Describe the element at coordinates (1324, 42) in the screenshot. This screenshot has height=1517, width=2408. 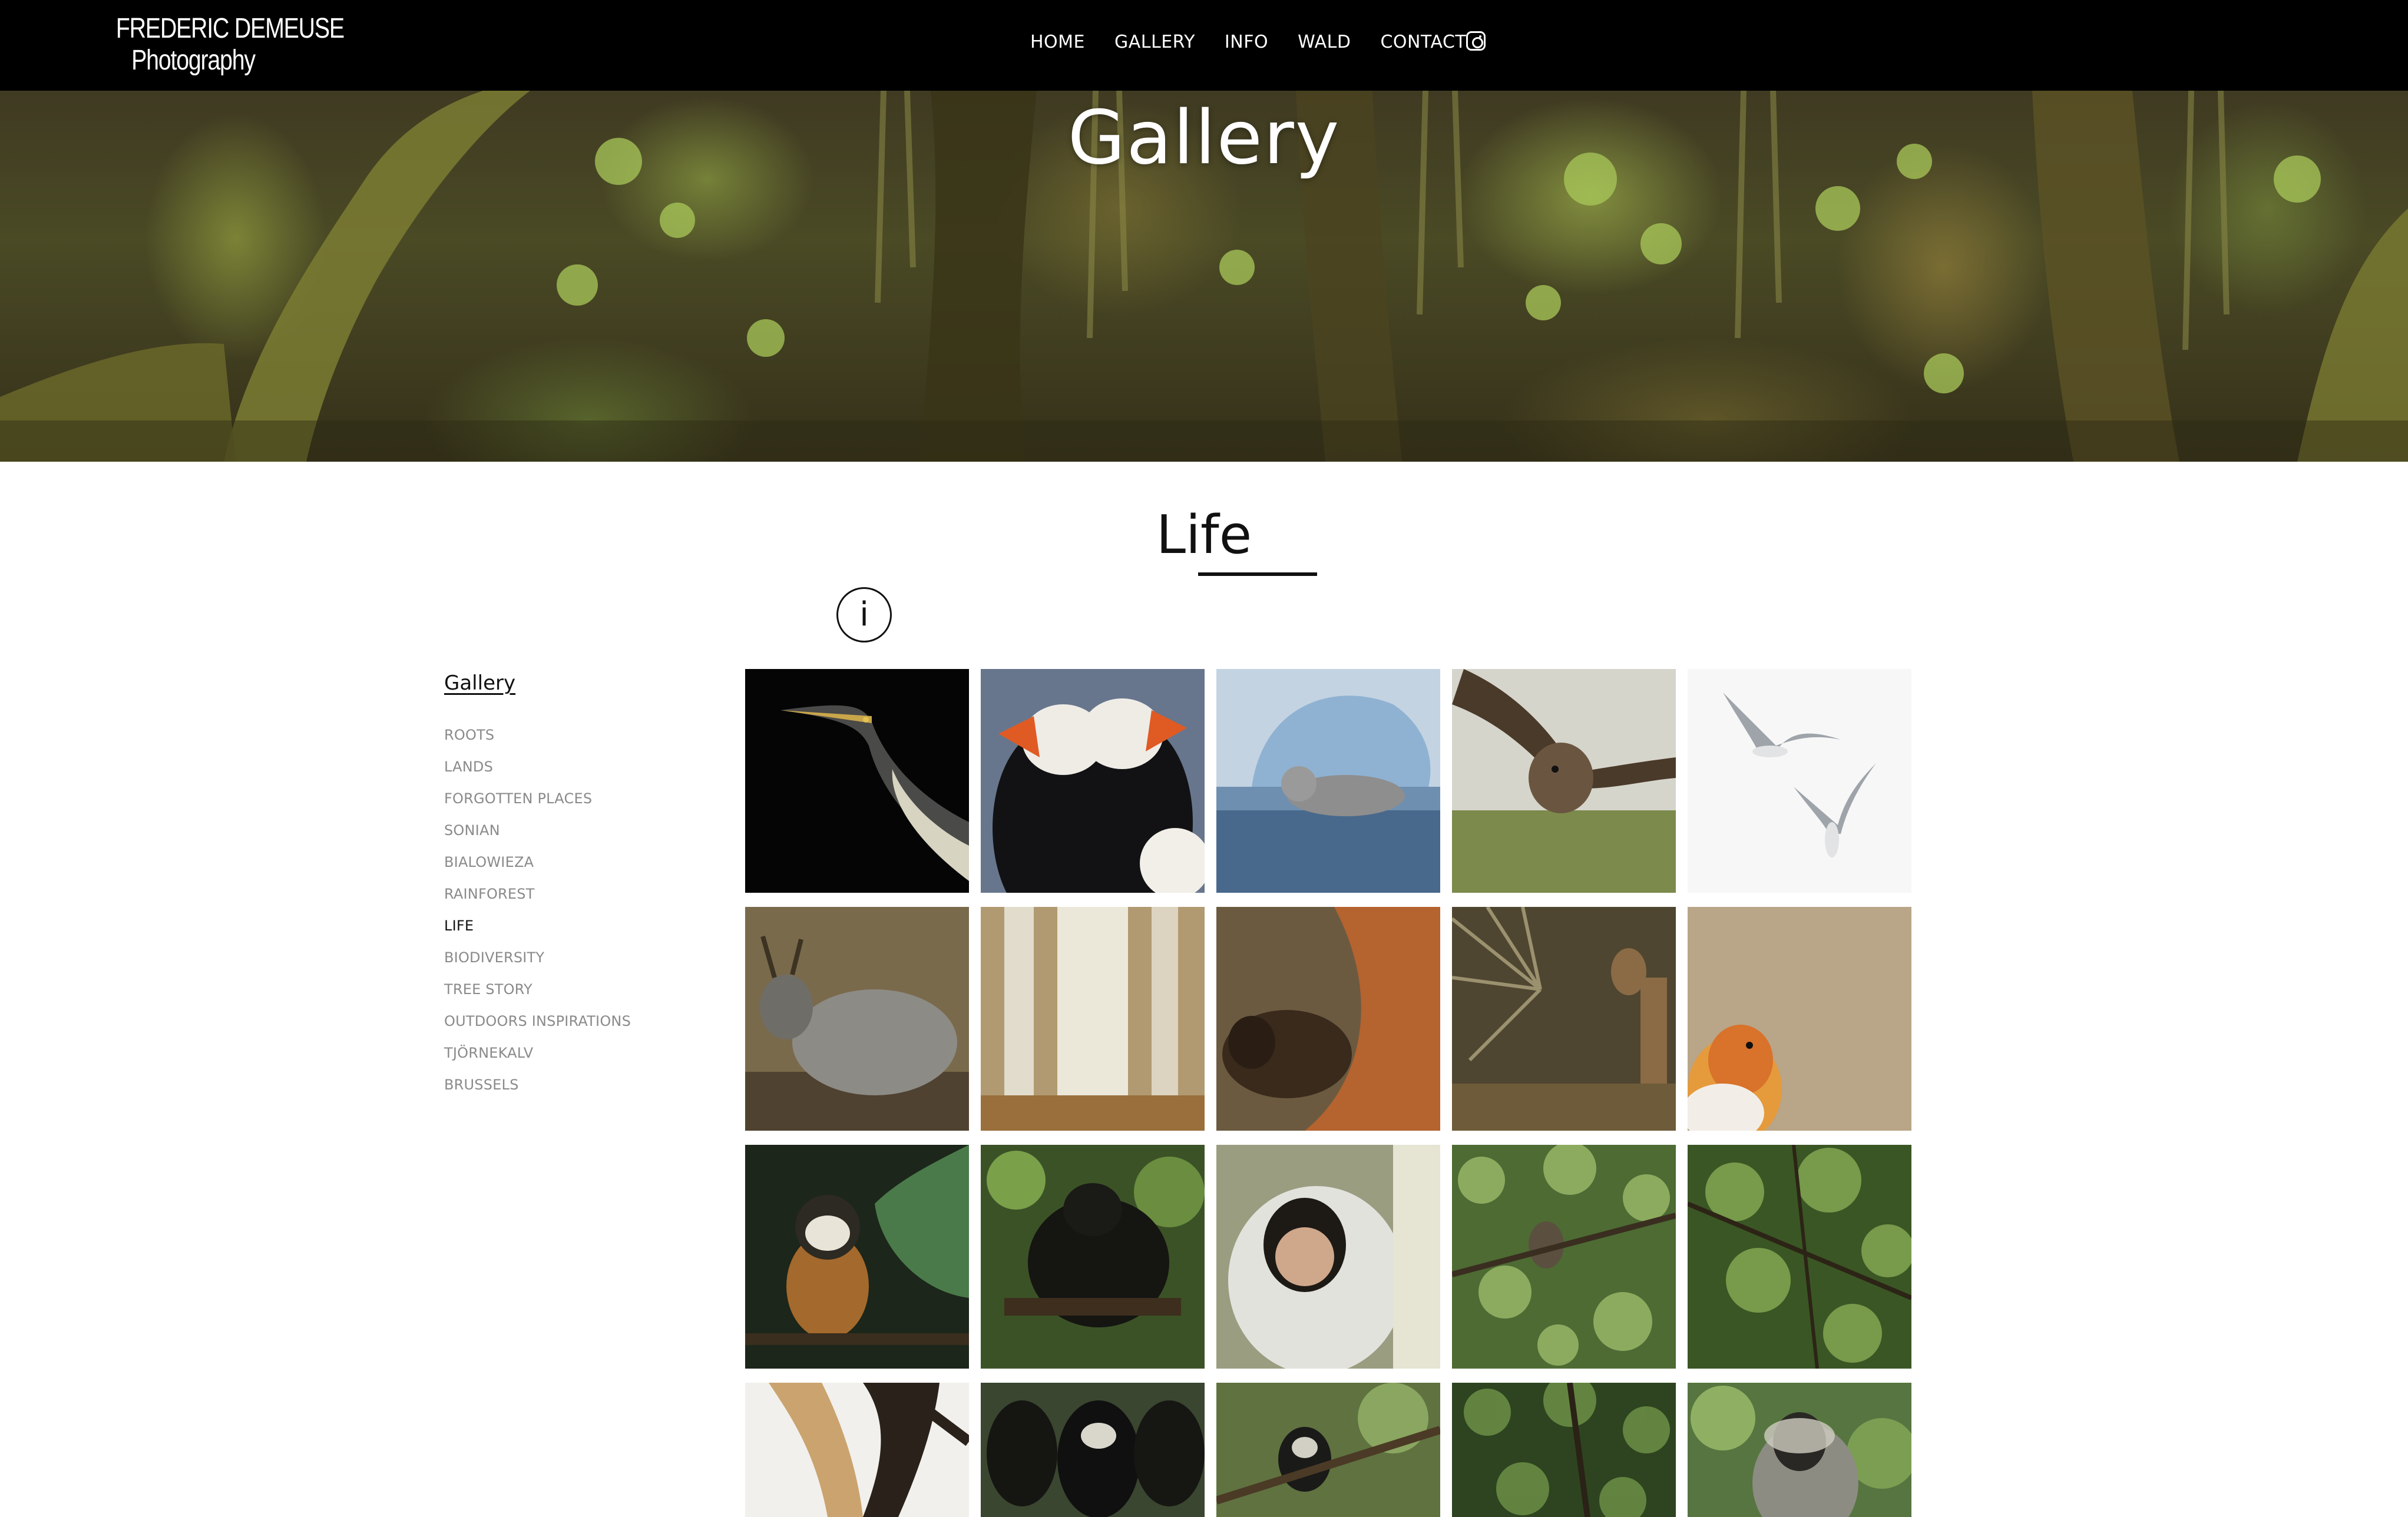
I see `nav-wald: WALD` at that location.